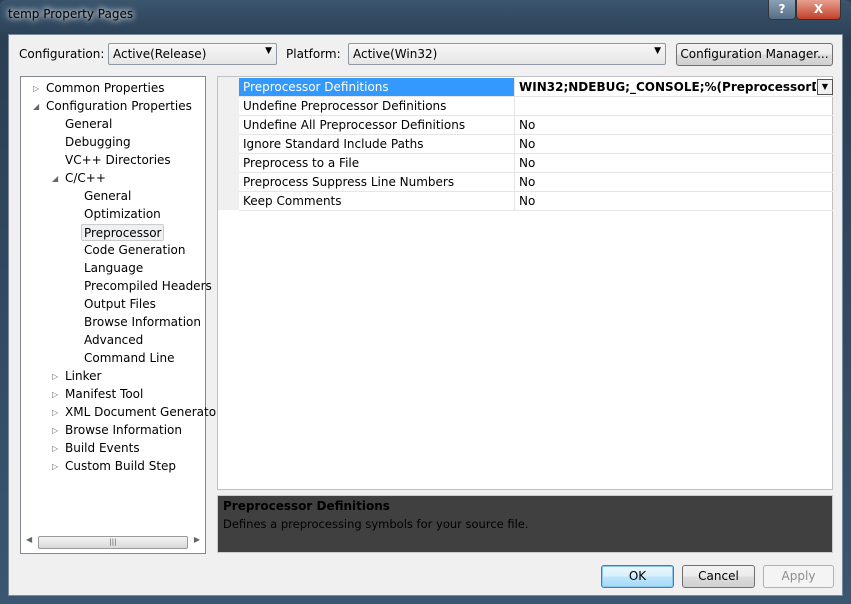 The image size is (851, 604). I want to click on property-row: Ignore Standard Include Paths No, so click(536, 144).